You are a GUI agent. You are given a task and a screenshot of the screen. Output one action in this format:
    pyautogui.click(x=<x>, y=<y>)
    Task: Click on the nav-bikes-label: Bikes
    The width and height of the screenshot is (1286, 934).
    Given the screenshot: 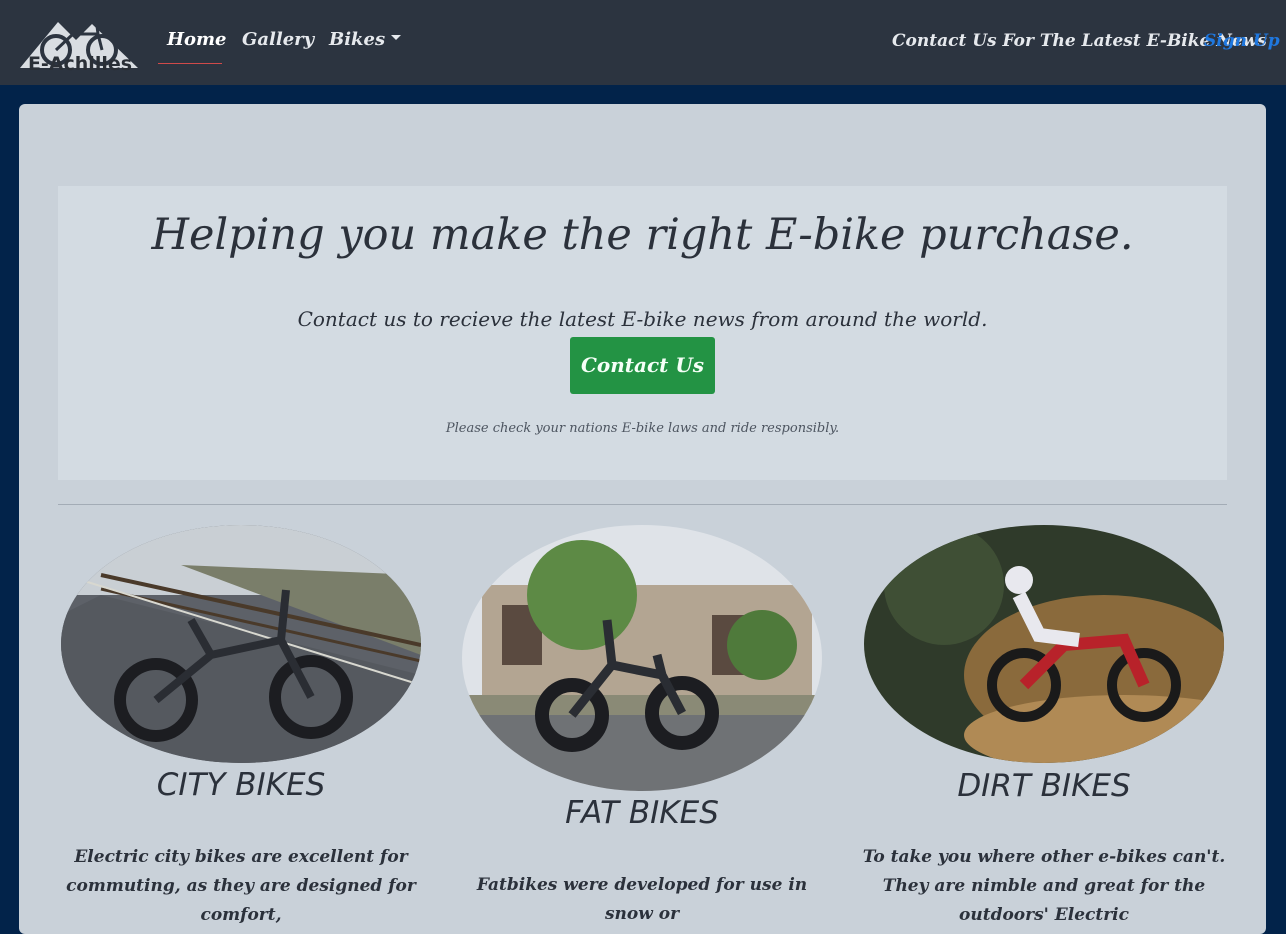 What is the action you would take?
    pyautogui.click(x=357, y=39)
    